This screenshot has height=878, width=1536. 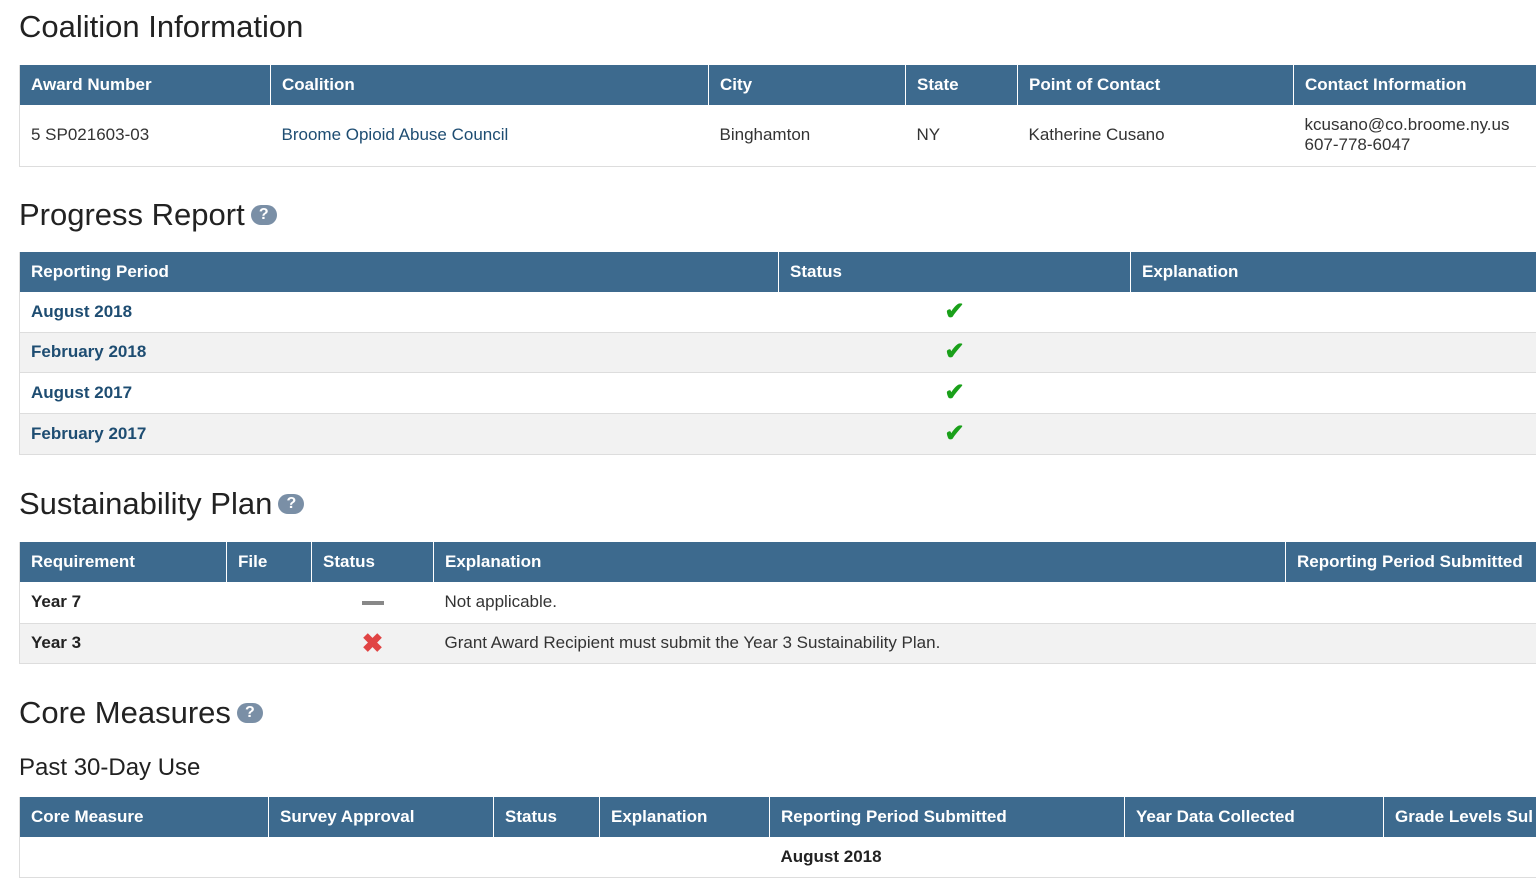 I want to click on table-row: August 2018 ✔, so click(x=778, y=312).